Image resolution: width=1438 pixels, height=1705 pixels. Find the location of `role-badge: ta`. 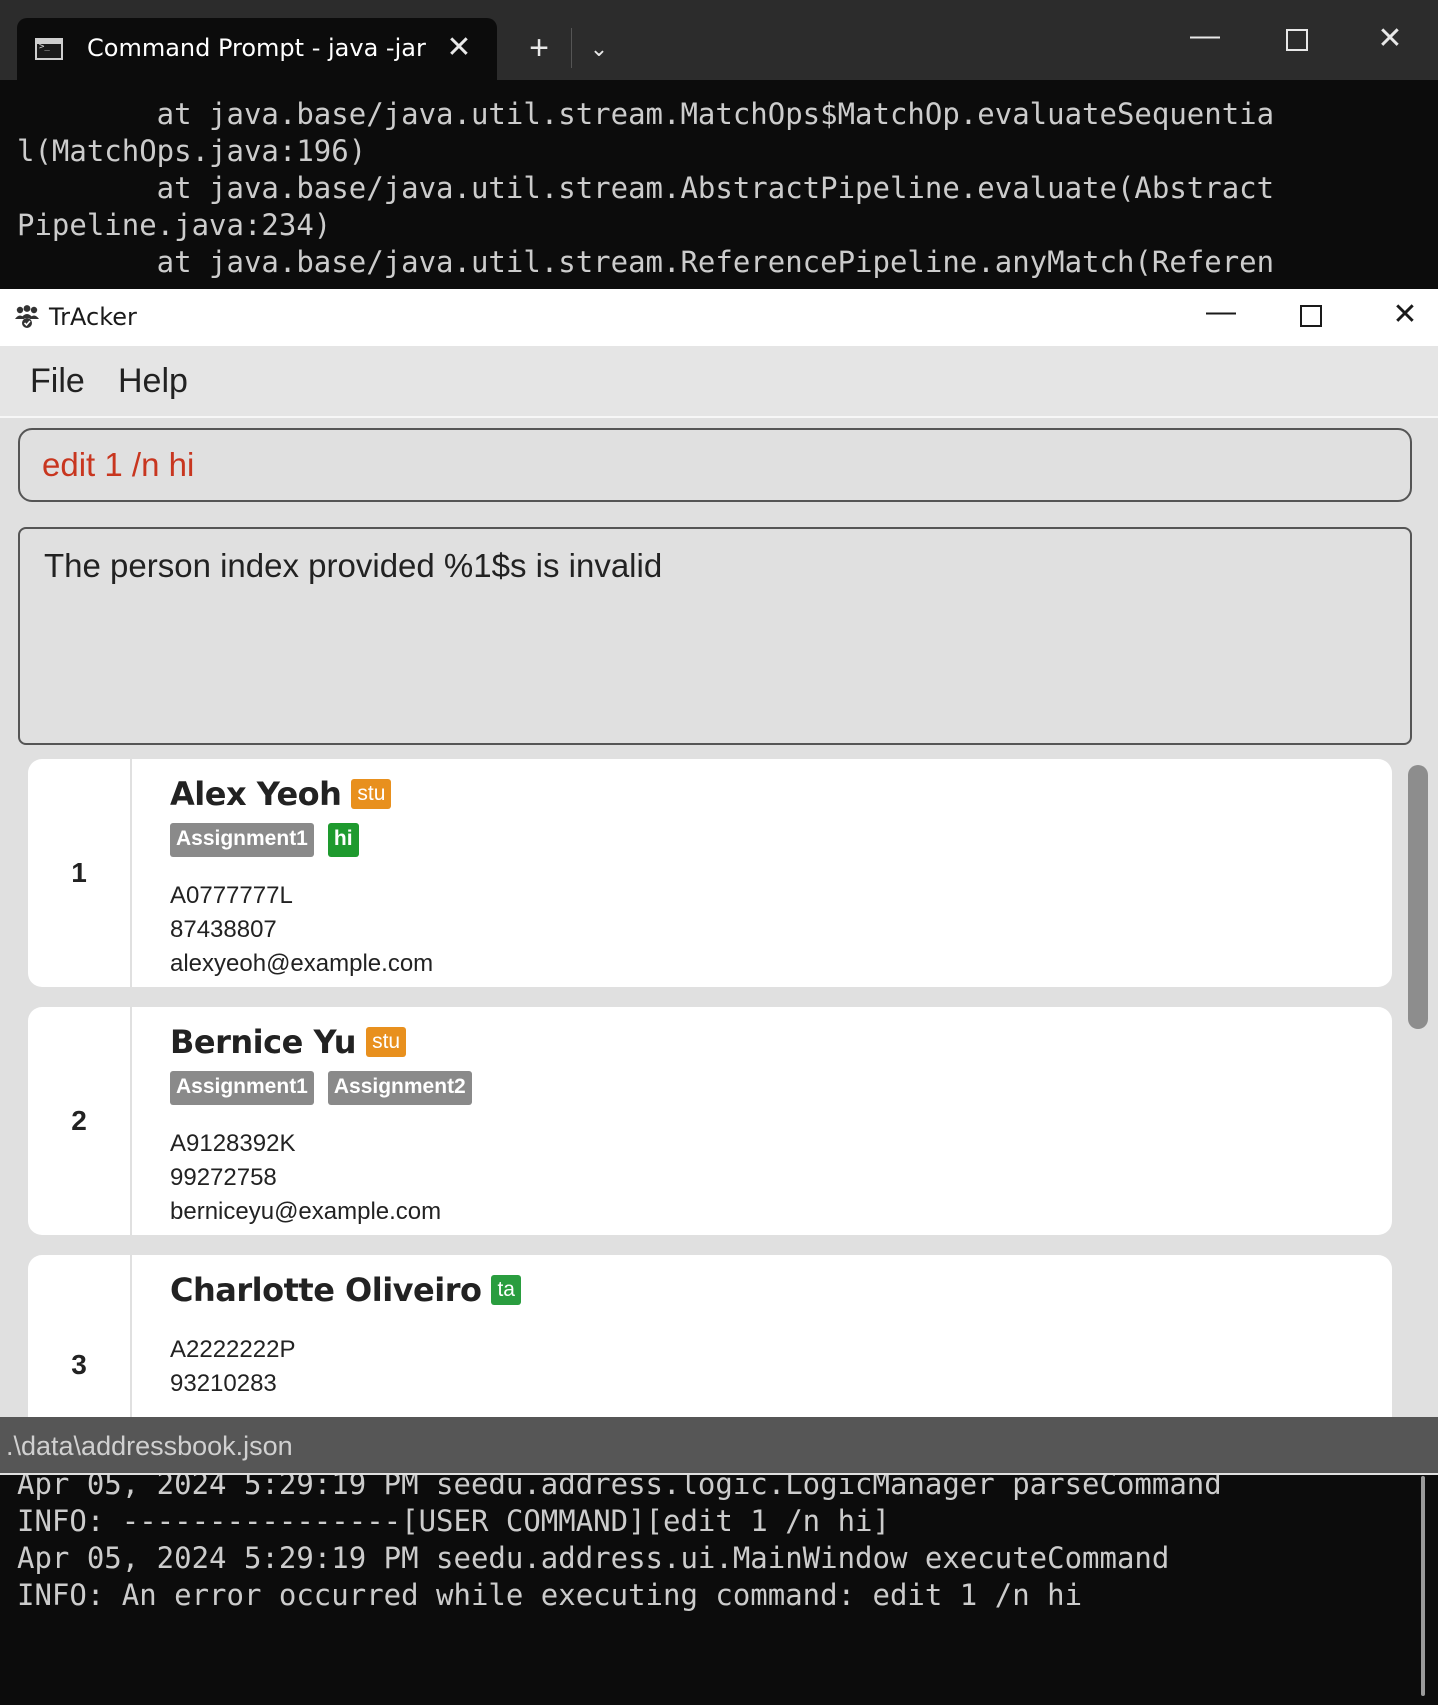

role-badge: ta is located at coordinates (506, 1290).